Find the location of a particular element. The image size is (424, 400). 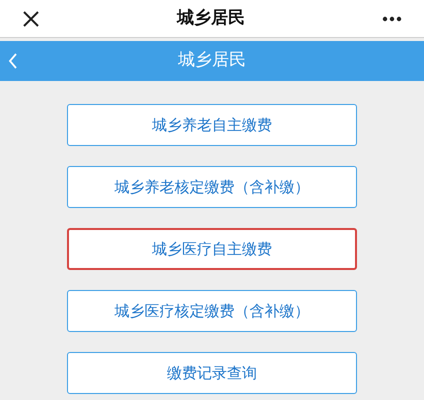

menu-button: 城乡养老自主缴费 is located at coordinates (212, 125).